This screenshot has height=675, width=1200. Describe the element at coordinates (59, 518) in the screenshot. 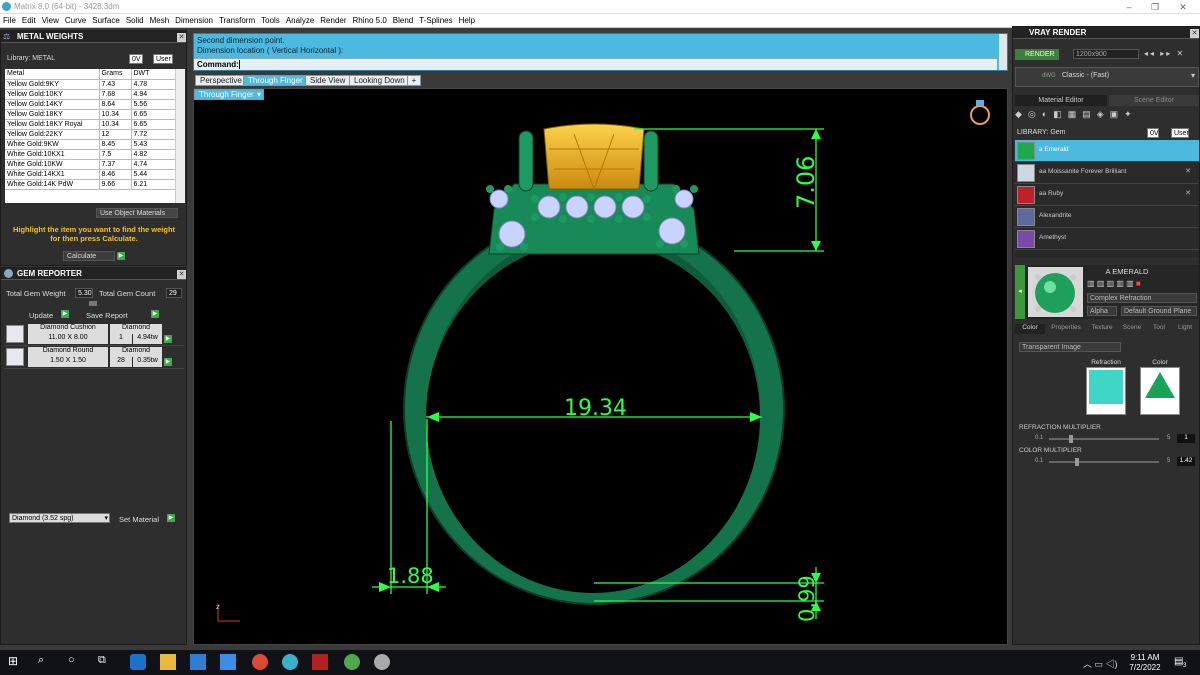

I see `material-select: Diamond (3.52 spg) ▾` at that location.